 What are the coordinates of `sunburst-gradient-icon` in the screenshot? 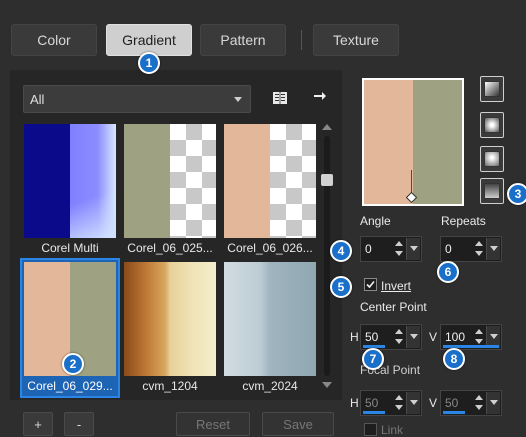 It's located at (492, 191).